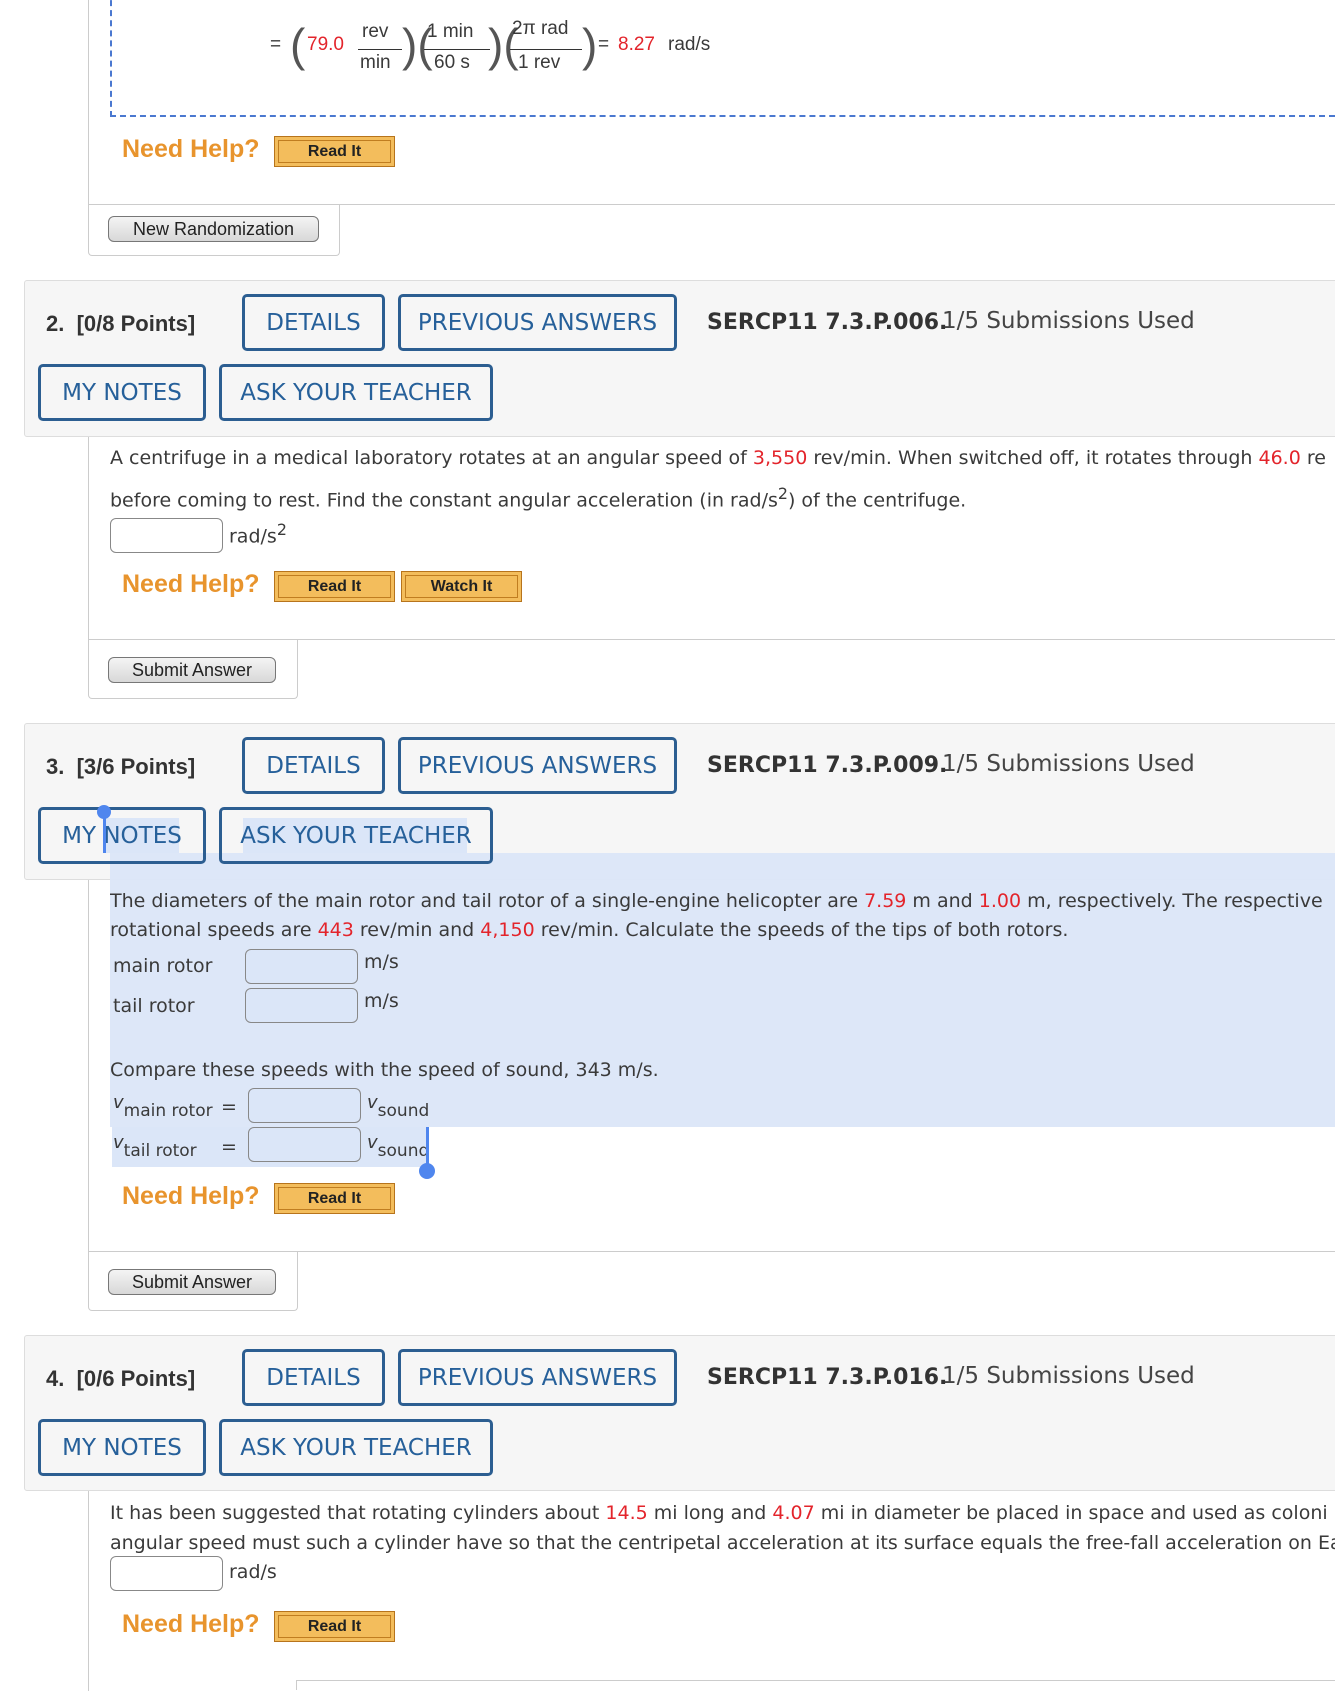 The image size is (1335, 1691). Describe the element at coordinates (301, 966) in the screenshot. I see `main-rotor-input` at that location.